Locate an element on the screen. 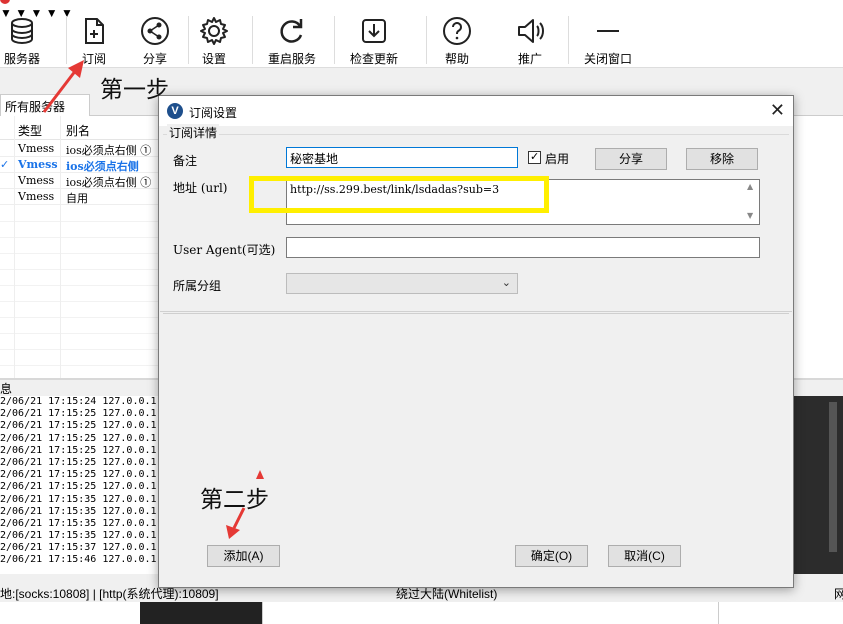  remove-button: 移除 is located at coordinates (722, 159).